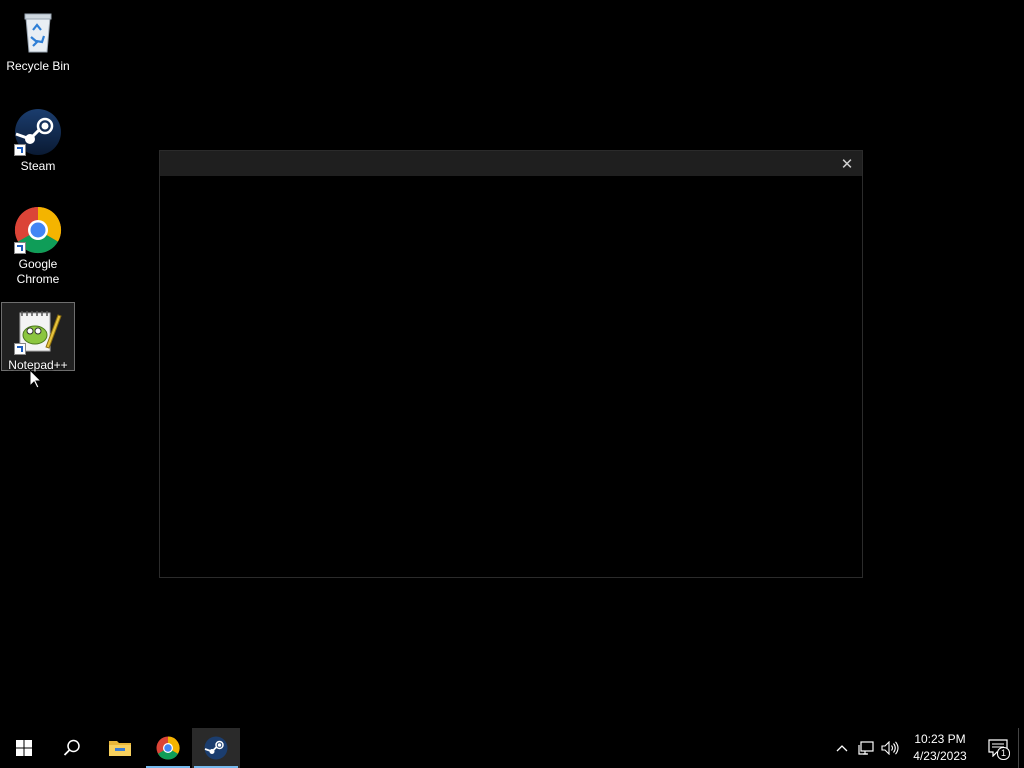 The height and width of the screenshot is (768, 1024). I want to click on chevron-up-icon, so click(842, 748).